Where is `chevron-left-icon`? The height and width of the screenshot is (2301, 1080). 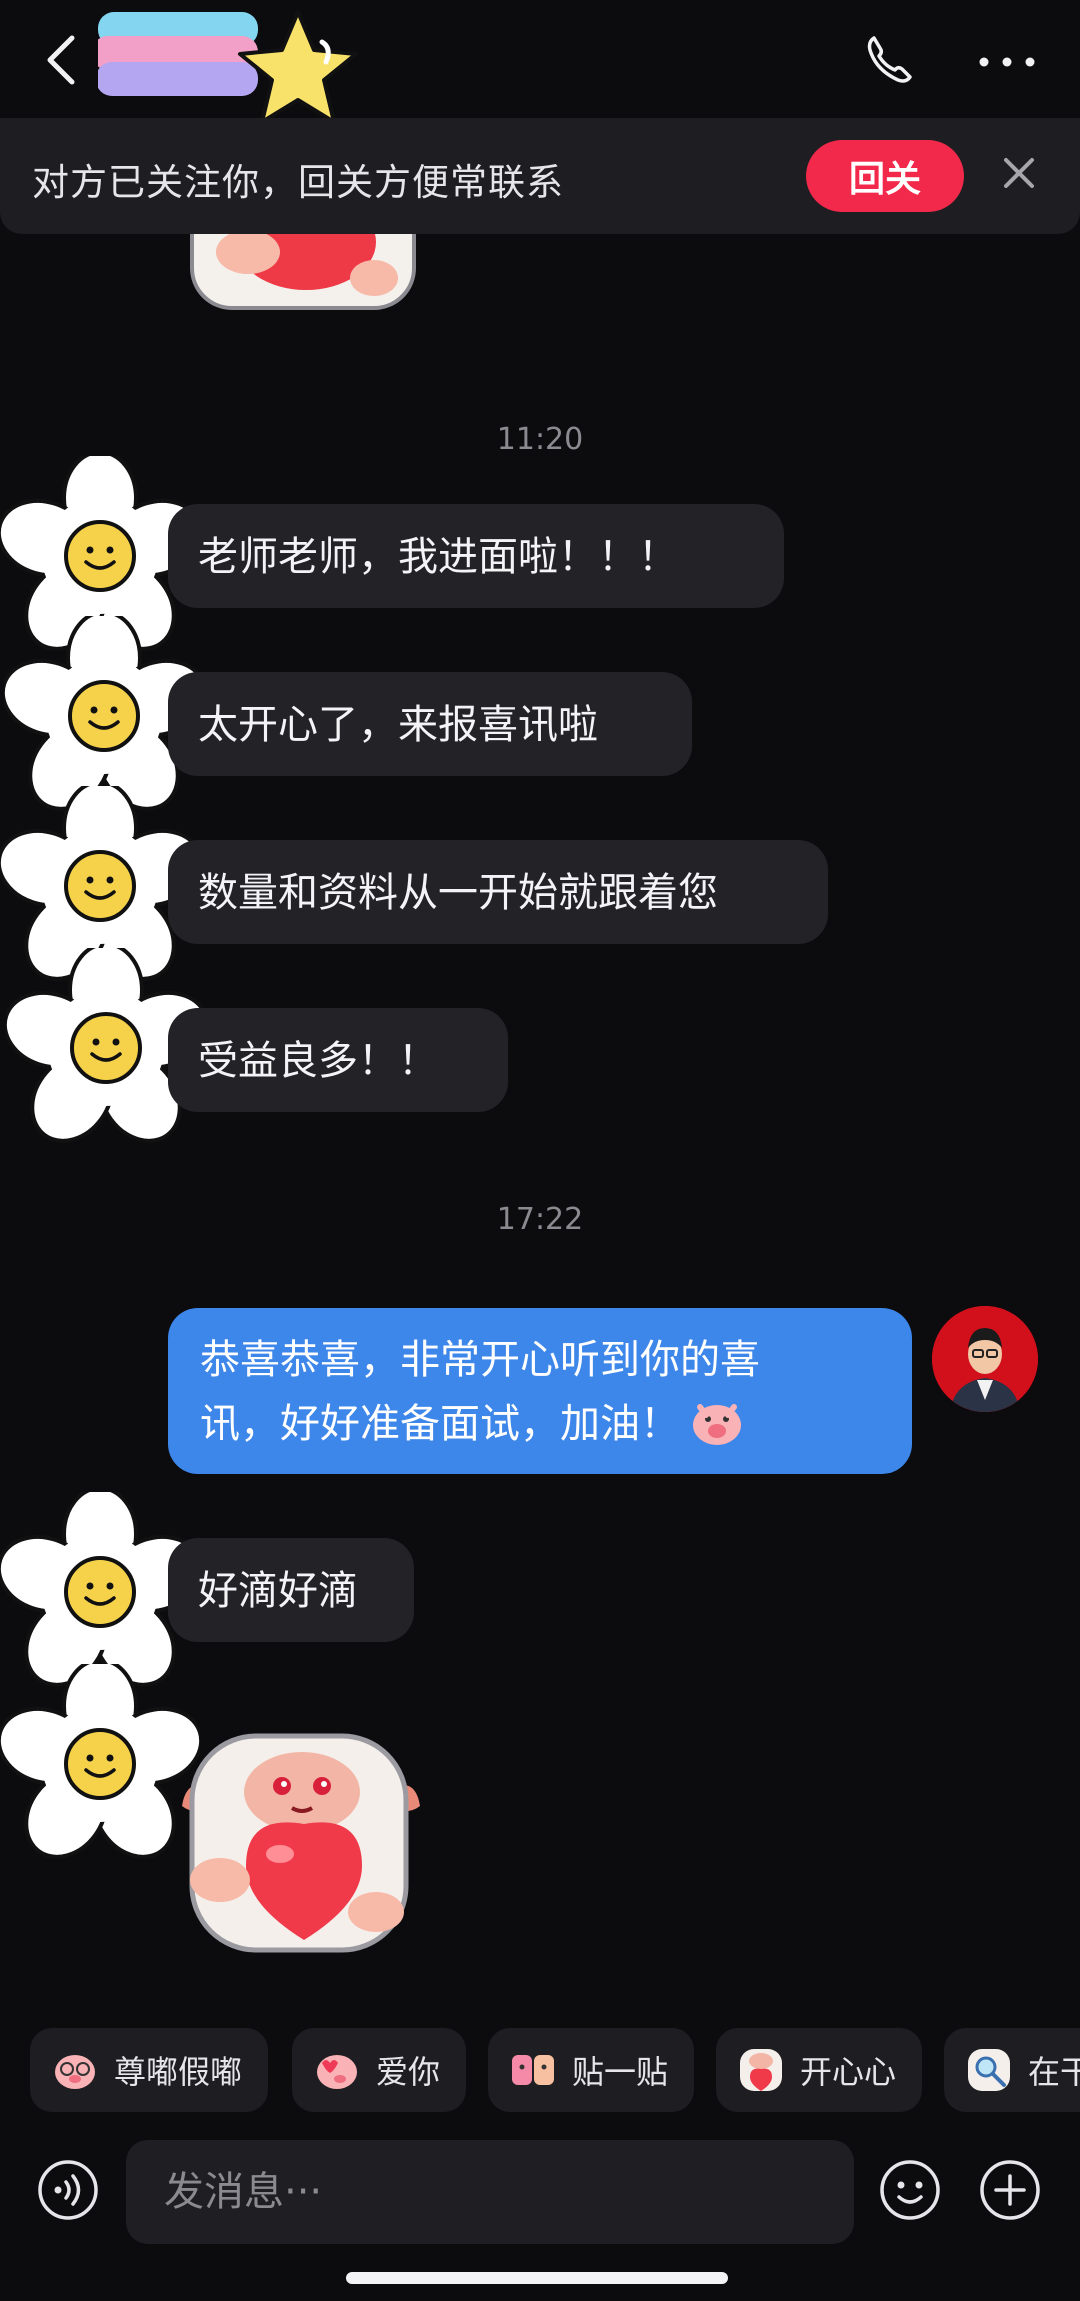 chevron-left-icon is located at coordinates (61, 60).